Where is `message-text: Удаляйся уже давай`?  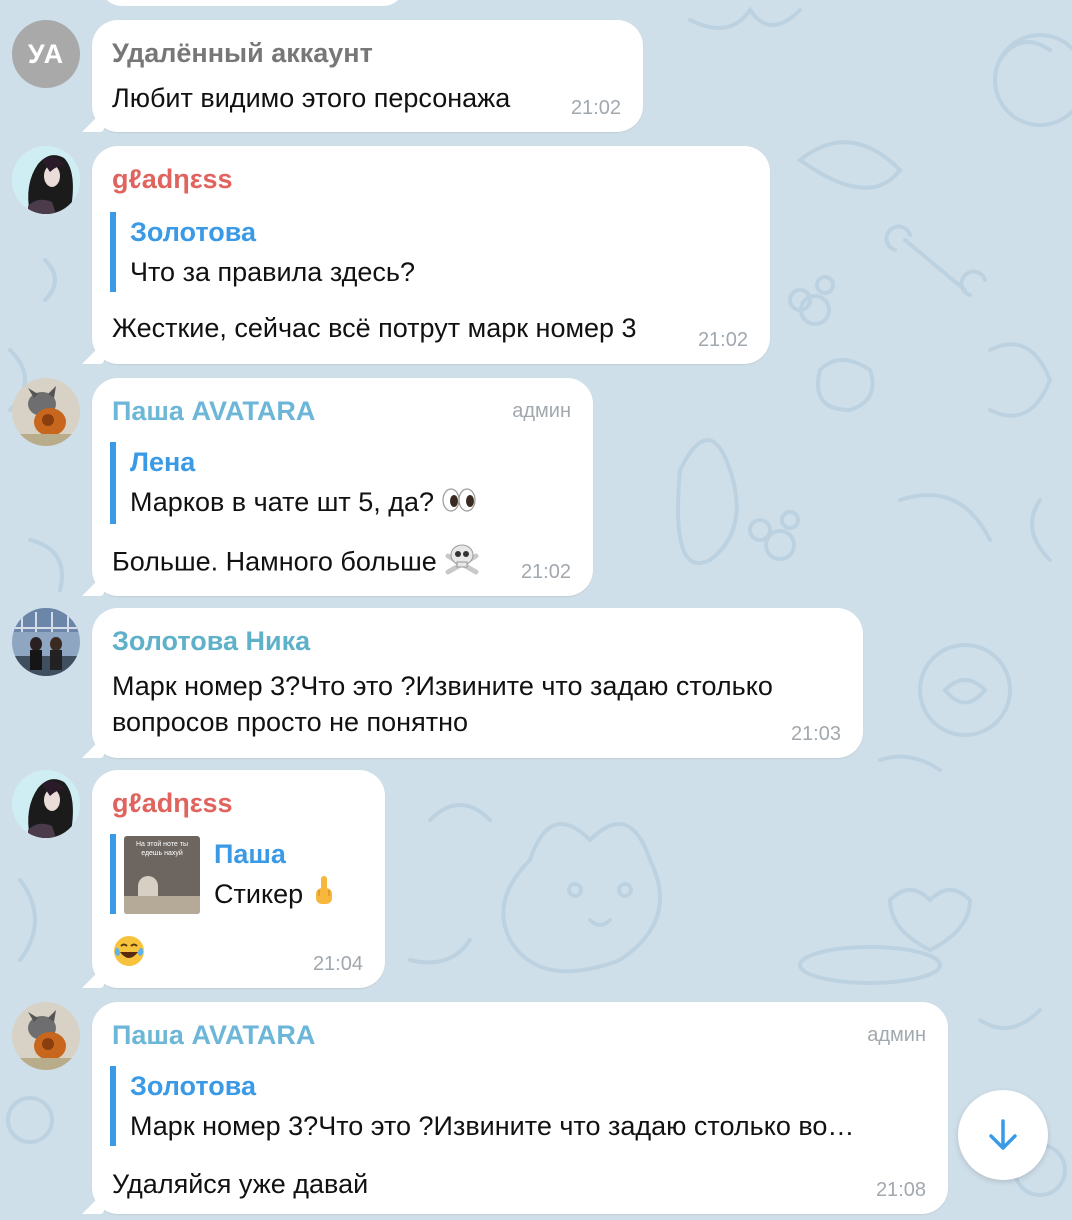 message-text: Удаляйся уже давай is located at coordinates (240, 1184).